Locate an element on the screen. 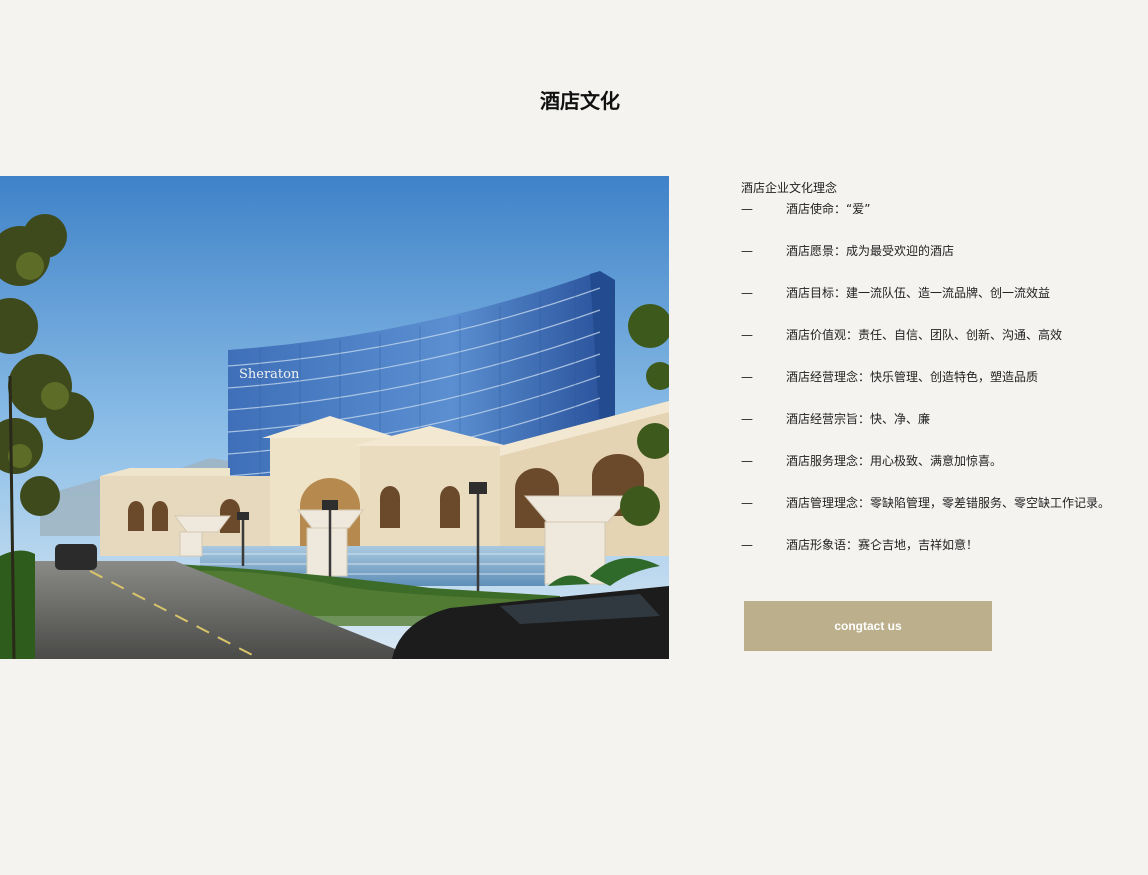 This screenshot has height=875, width=1148. culture-item-label: 酒店愿景：成为最受欢迎的酒店 is located at coordinates (870, 251).